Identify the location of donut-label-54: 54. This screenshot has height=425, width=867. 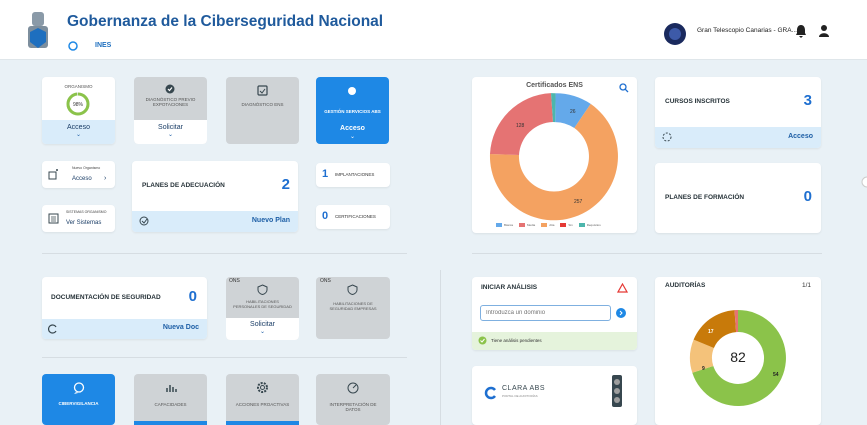
(776, 375).